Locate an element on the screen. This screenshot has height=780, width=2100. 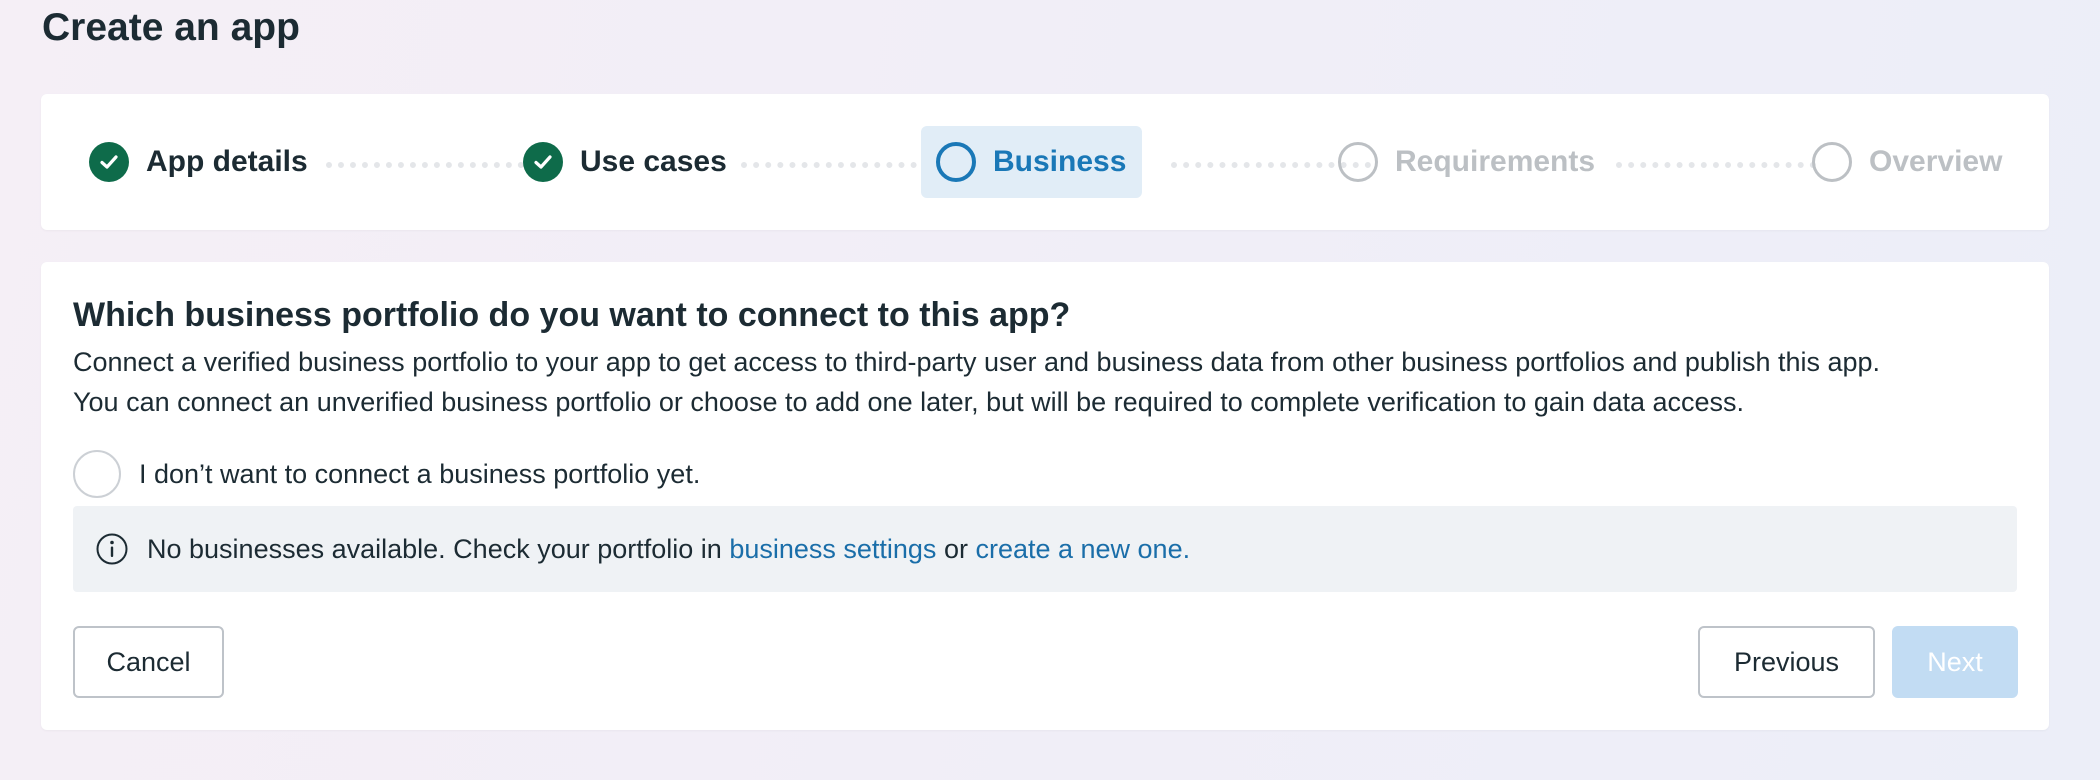
create-new-link: create a new one. is located at coordinates (1082, 549).